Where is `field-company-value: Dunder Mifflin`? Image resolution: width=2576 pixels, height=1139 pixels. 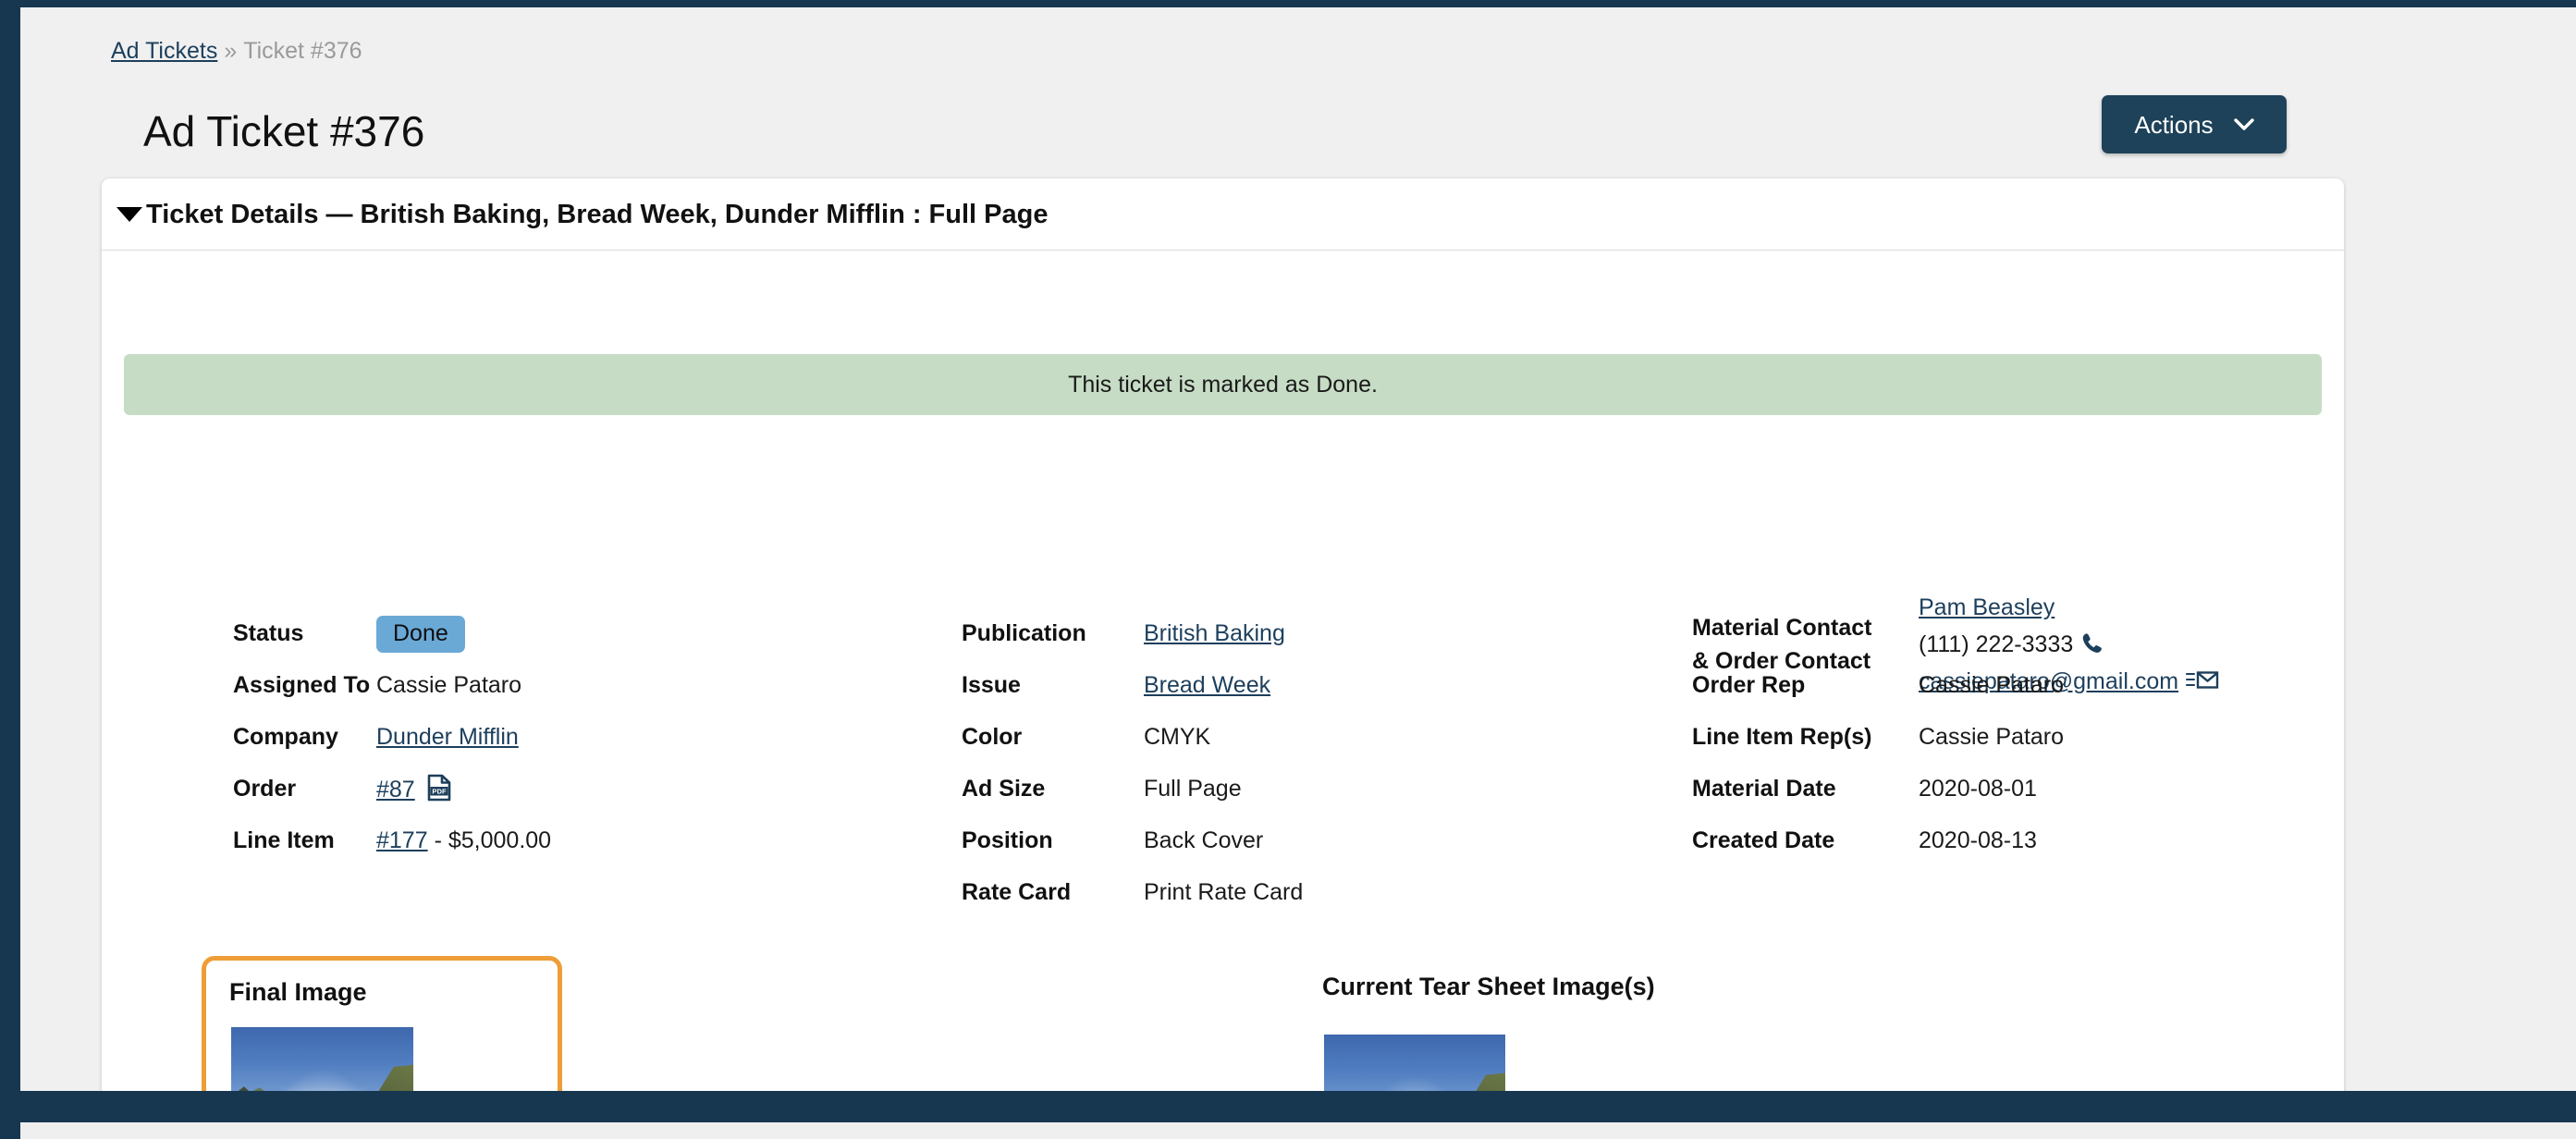
field-company-value: Dunder Mifflin is located at coordinates (447, 737).